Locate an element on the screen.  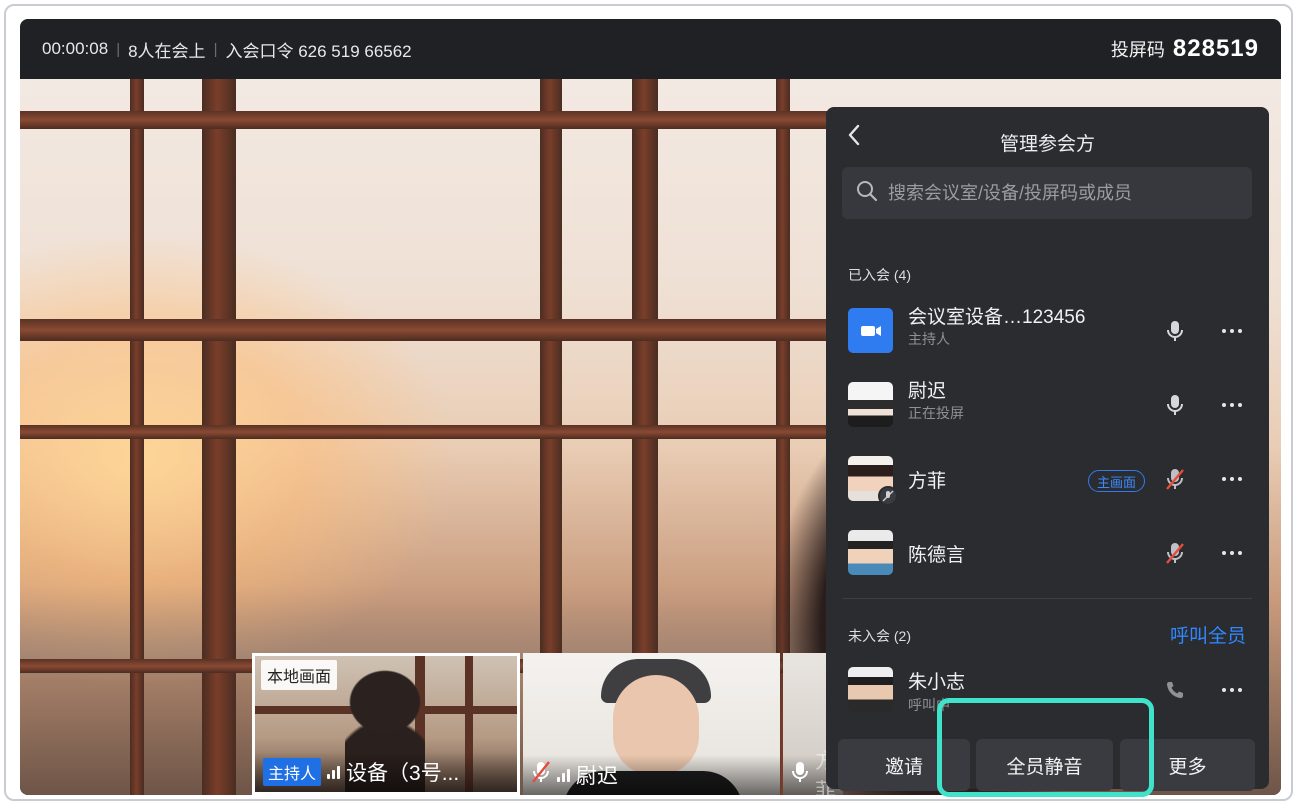
panel-title: 管理参会方 is located at coordinates (1047, 144).